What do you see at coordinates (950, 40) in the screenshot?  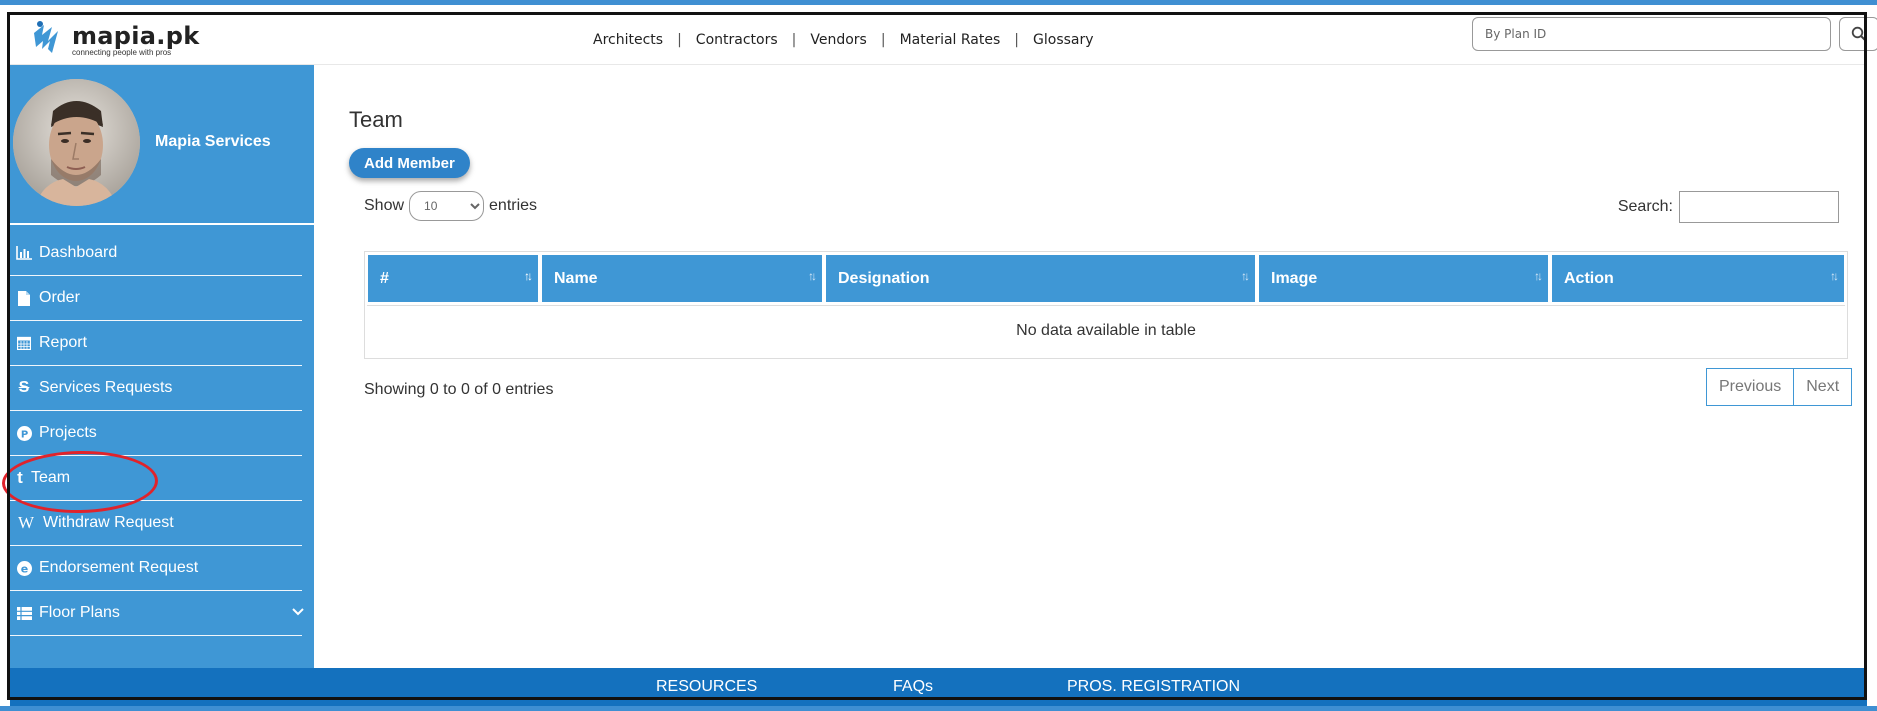 I see `nav-link-material-rates: Material Rates` at bounding box center [950, 40].